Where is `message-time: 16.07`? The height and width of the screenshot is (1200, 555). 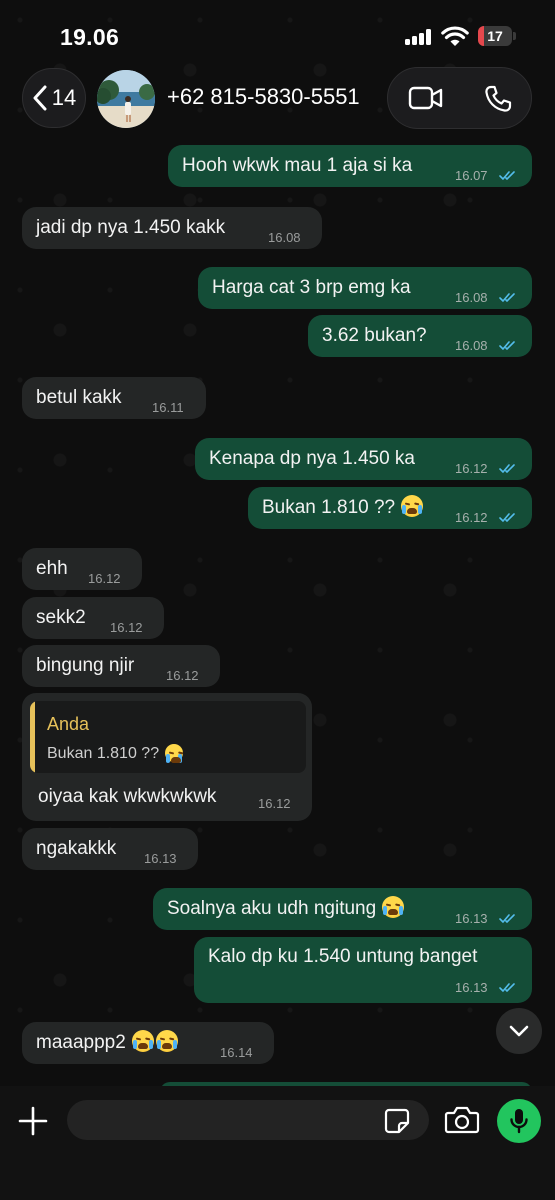 message-time: 16.07 is located at coordinates (471, 175).